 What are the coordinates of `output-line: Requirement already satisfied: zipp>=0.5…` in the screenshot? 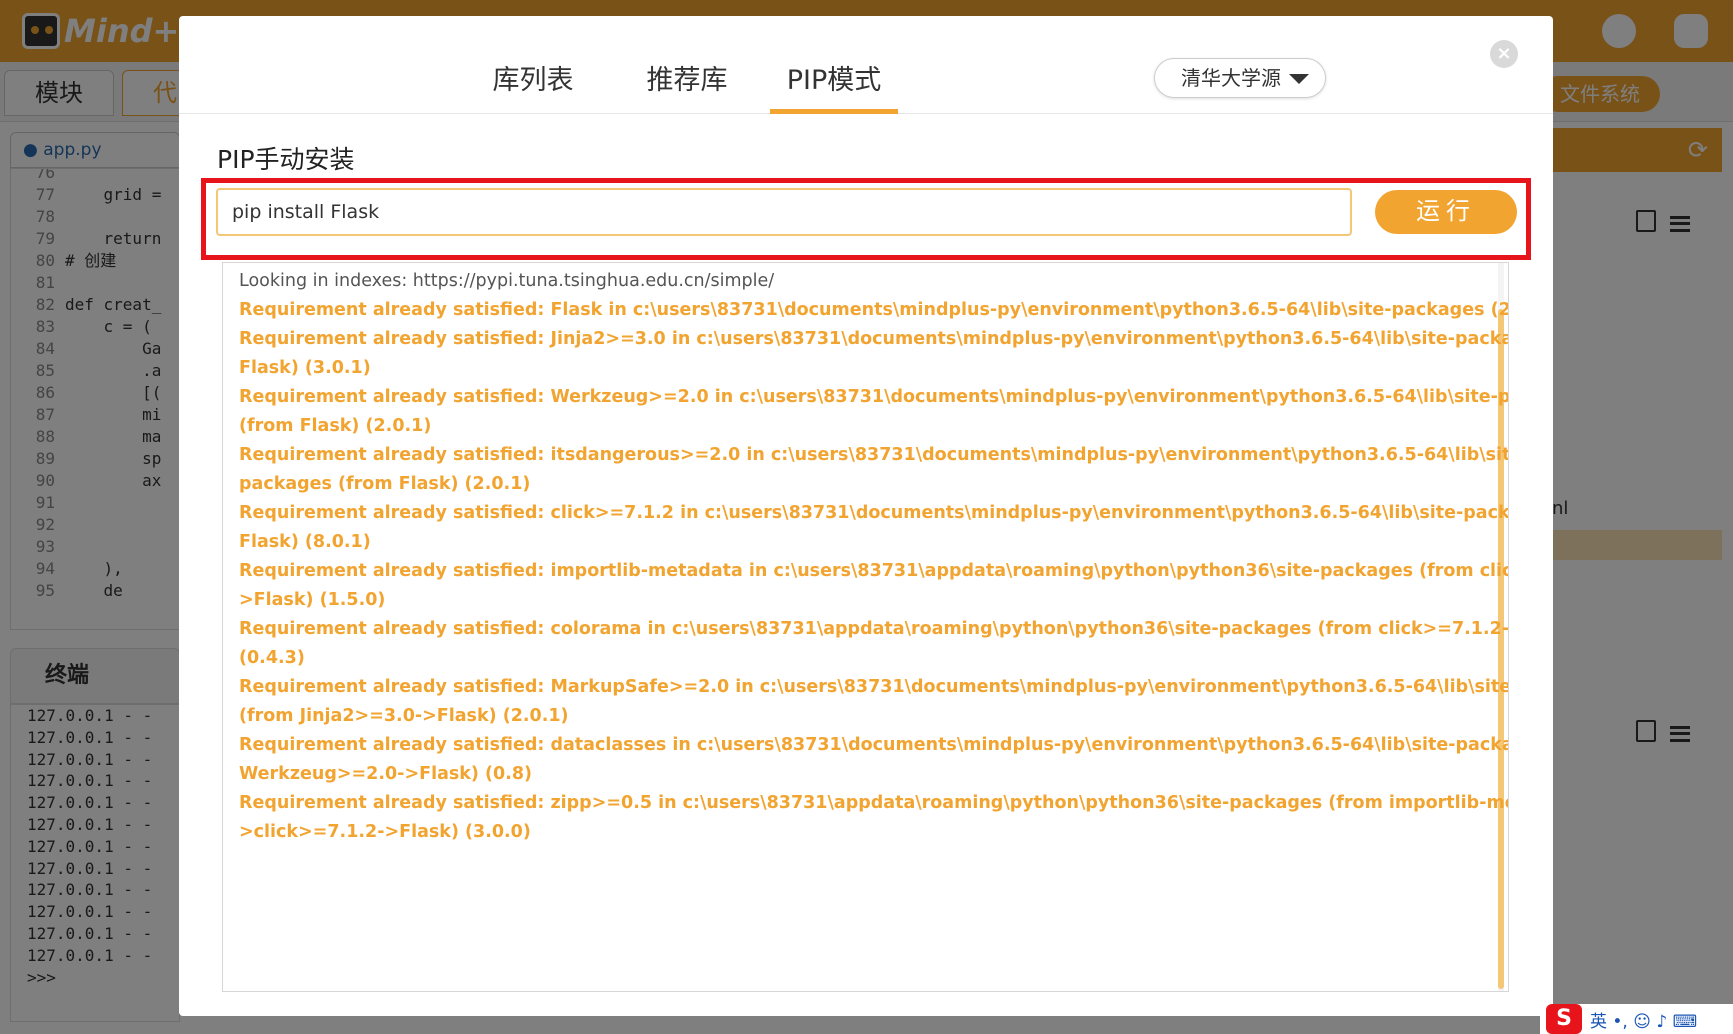 It's located at (874, 803).